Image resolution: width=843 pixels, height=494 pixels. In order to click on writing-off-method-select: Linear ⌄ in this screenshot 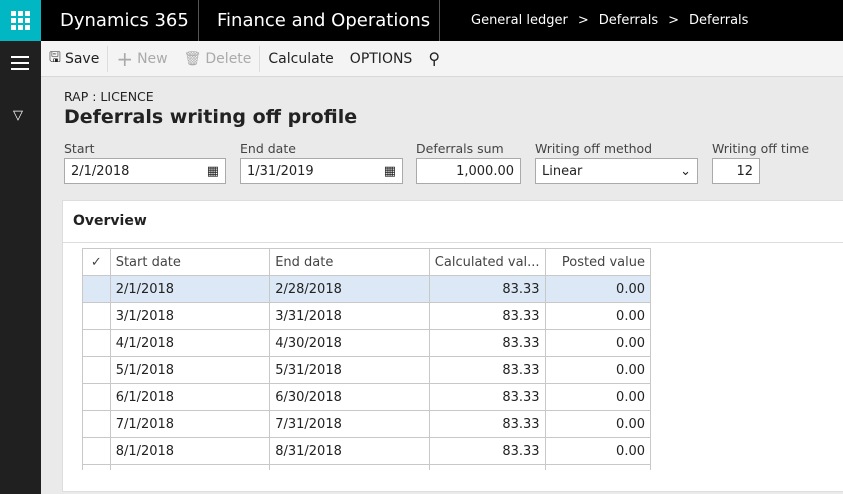, I will do `click(616, 171)`.